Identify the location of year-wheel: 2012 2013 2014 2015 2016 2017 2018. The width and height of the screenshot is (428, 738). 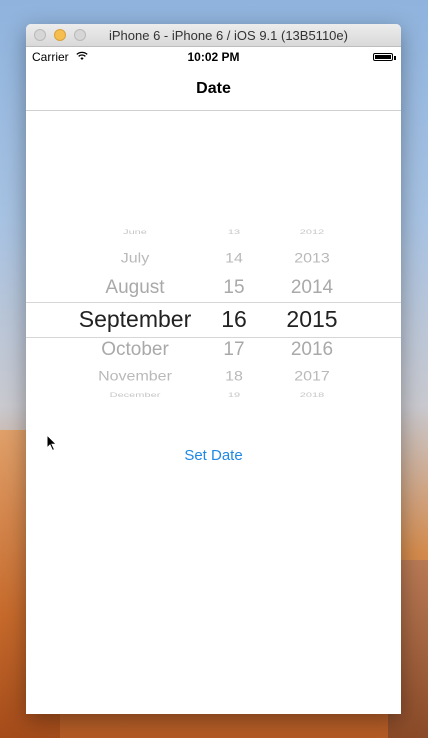
(312, 316).